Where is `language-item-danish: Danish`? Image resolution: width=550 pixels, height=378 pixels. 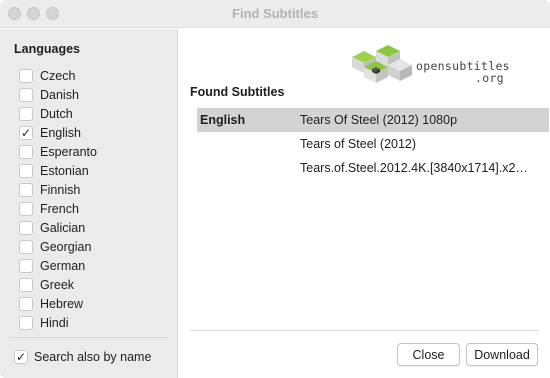 language-item-danish: Danish is located at coordinates (49, 94).